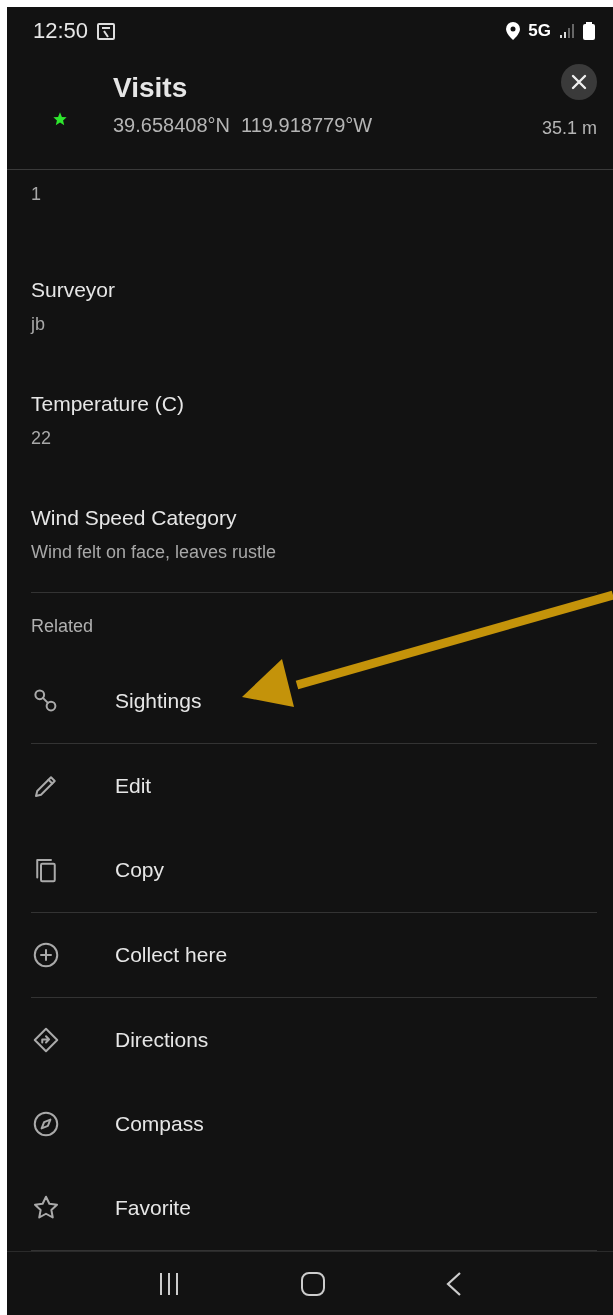  What do you see at coordinates (46, 1124) in the screenshot?
I see `compass-icon` at bounding box center [46, 1124].